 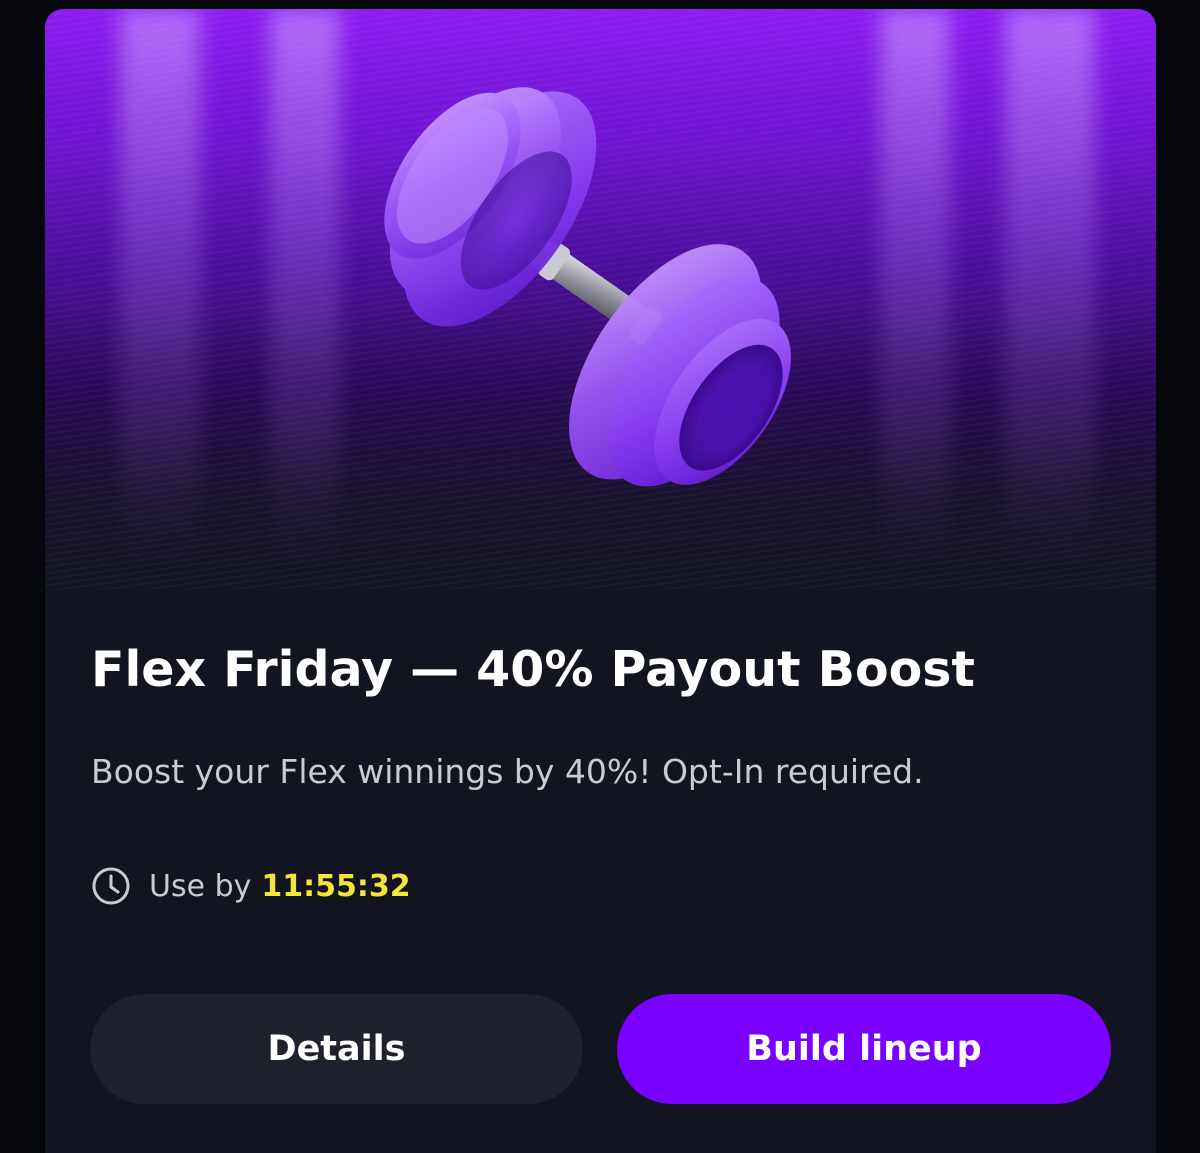 I want to click on details-button: Details, so click(x=336, y=1049).